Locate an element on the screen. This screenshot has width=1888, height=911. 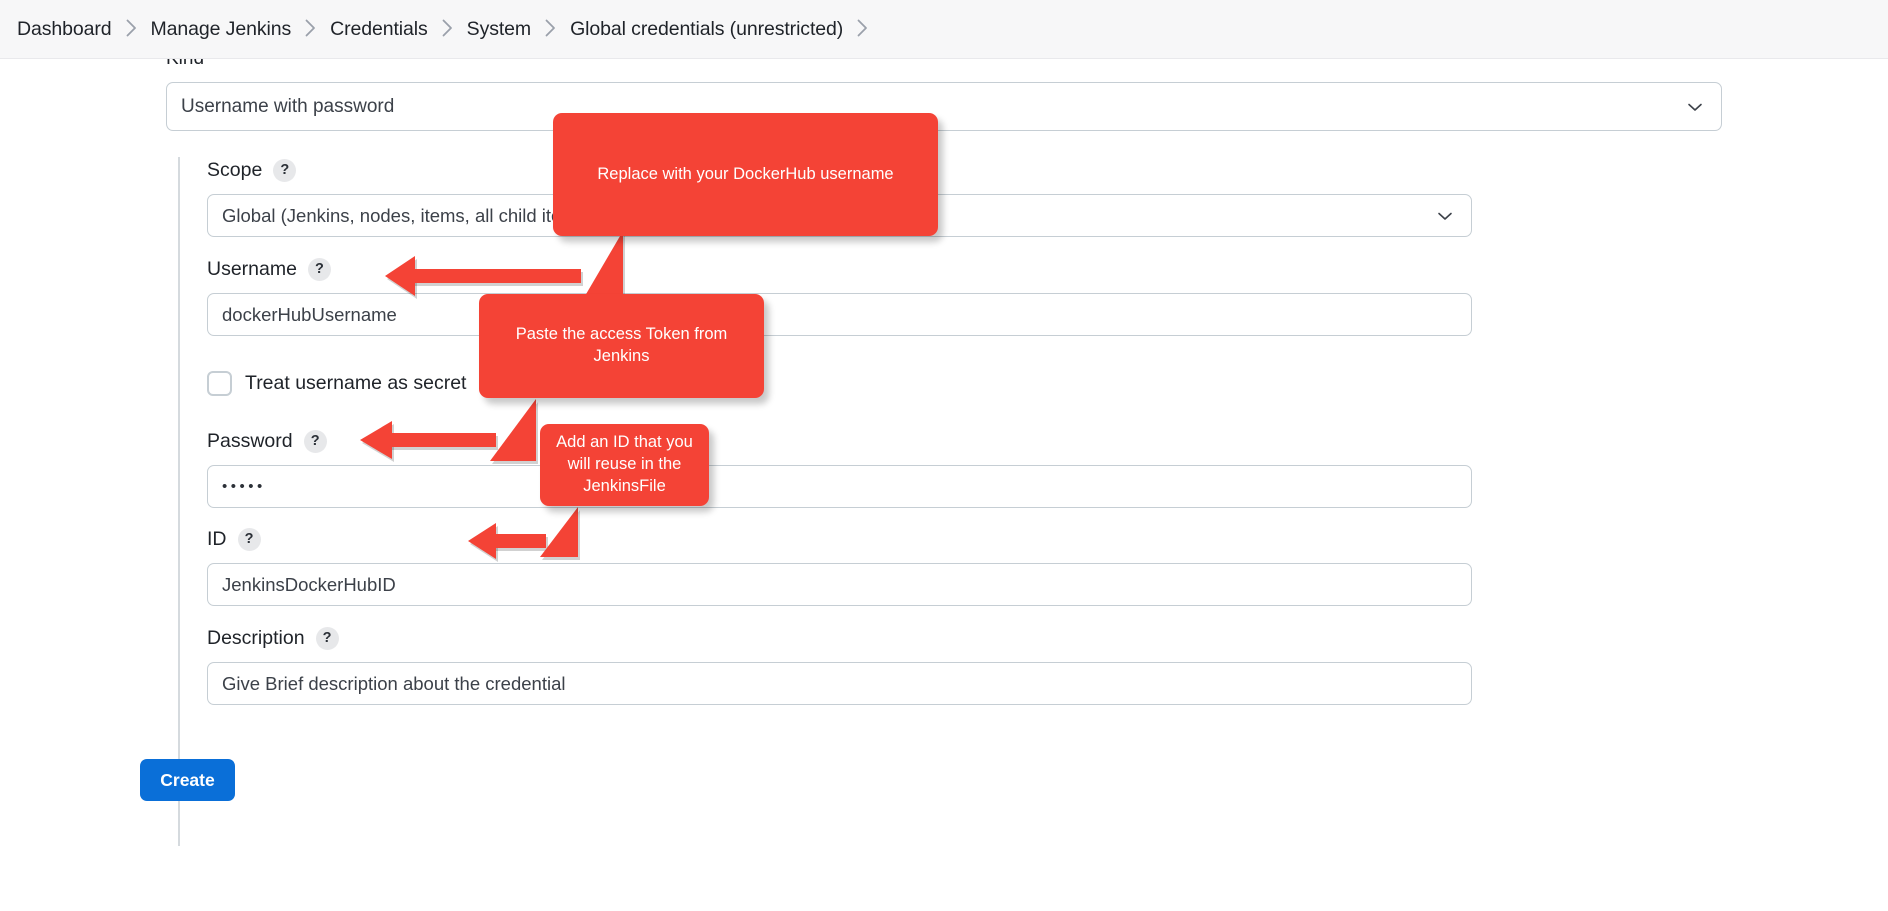
username-label: Username is located at coordinates (252, 268).